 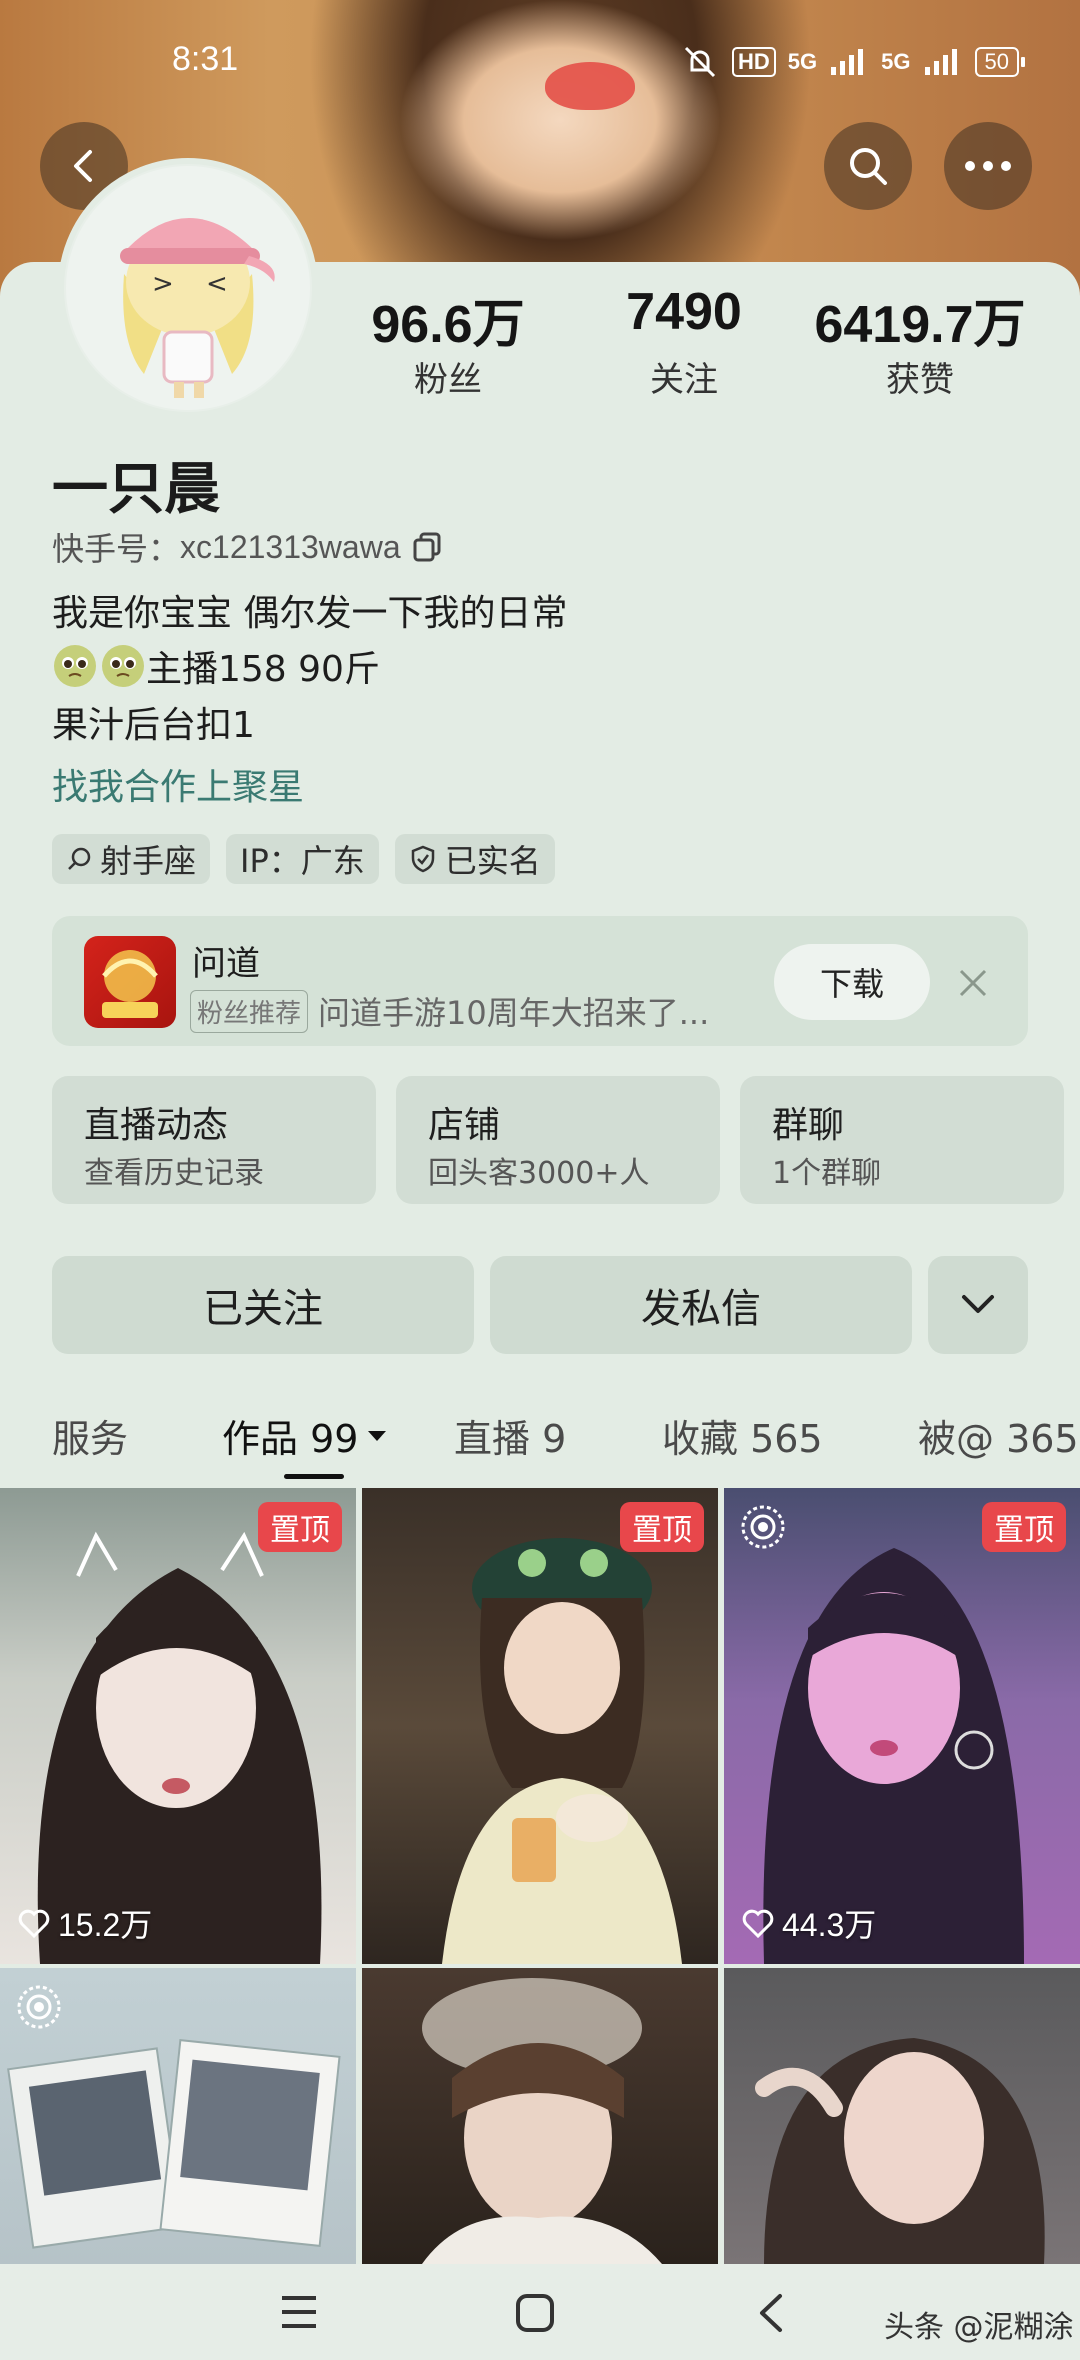 I want to click on live-history-card: 直播动态 查看历史记录, so click(x=214, y=1140).